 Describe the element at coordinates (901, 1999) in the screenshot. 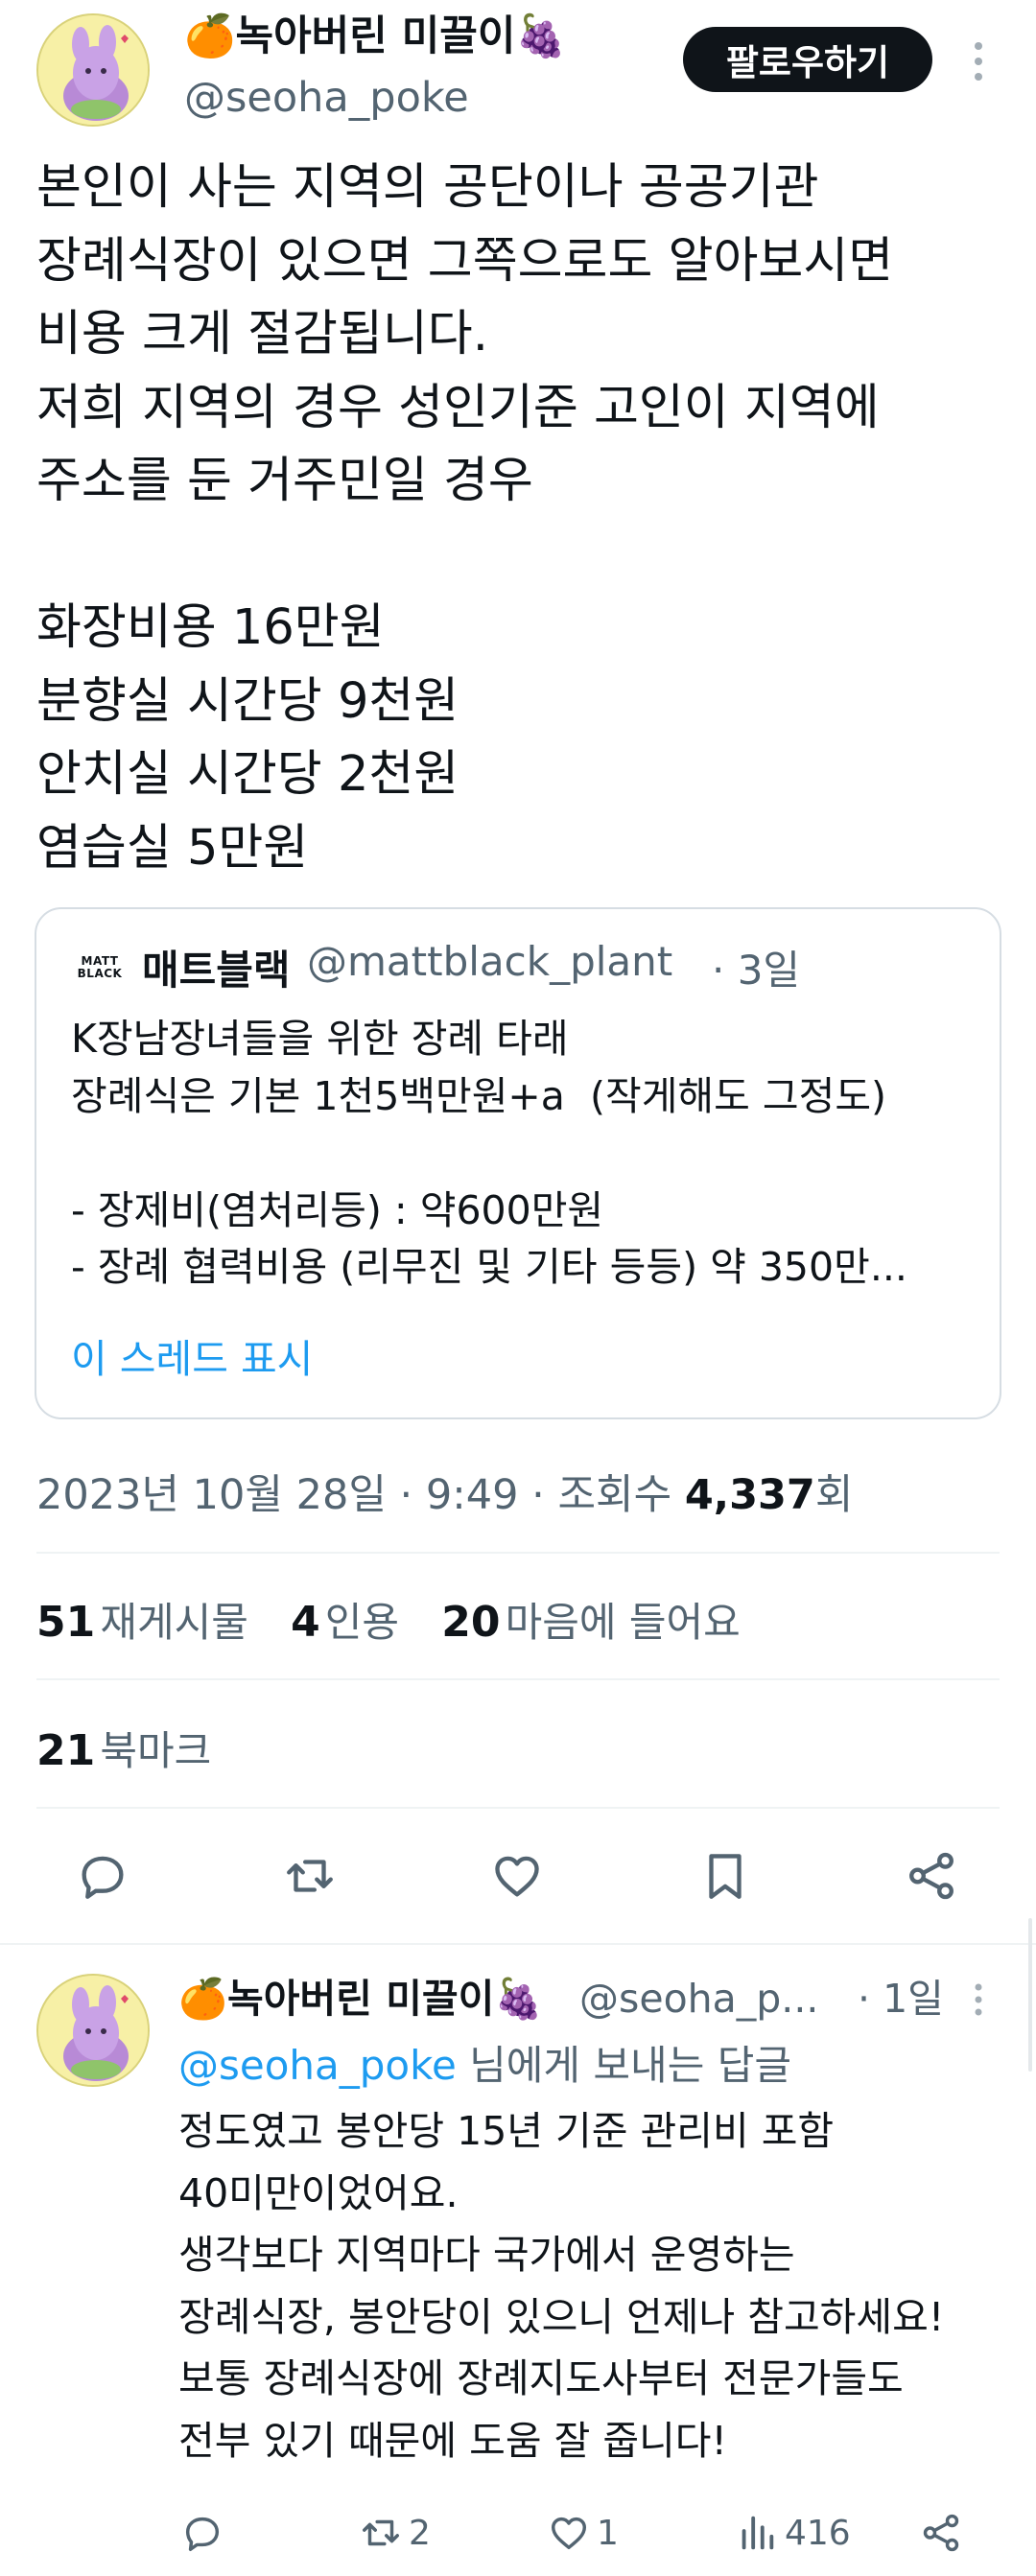

I see `reply-time: · 1일` at that location.